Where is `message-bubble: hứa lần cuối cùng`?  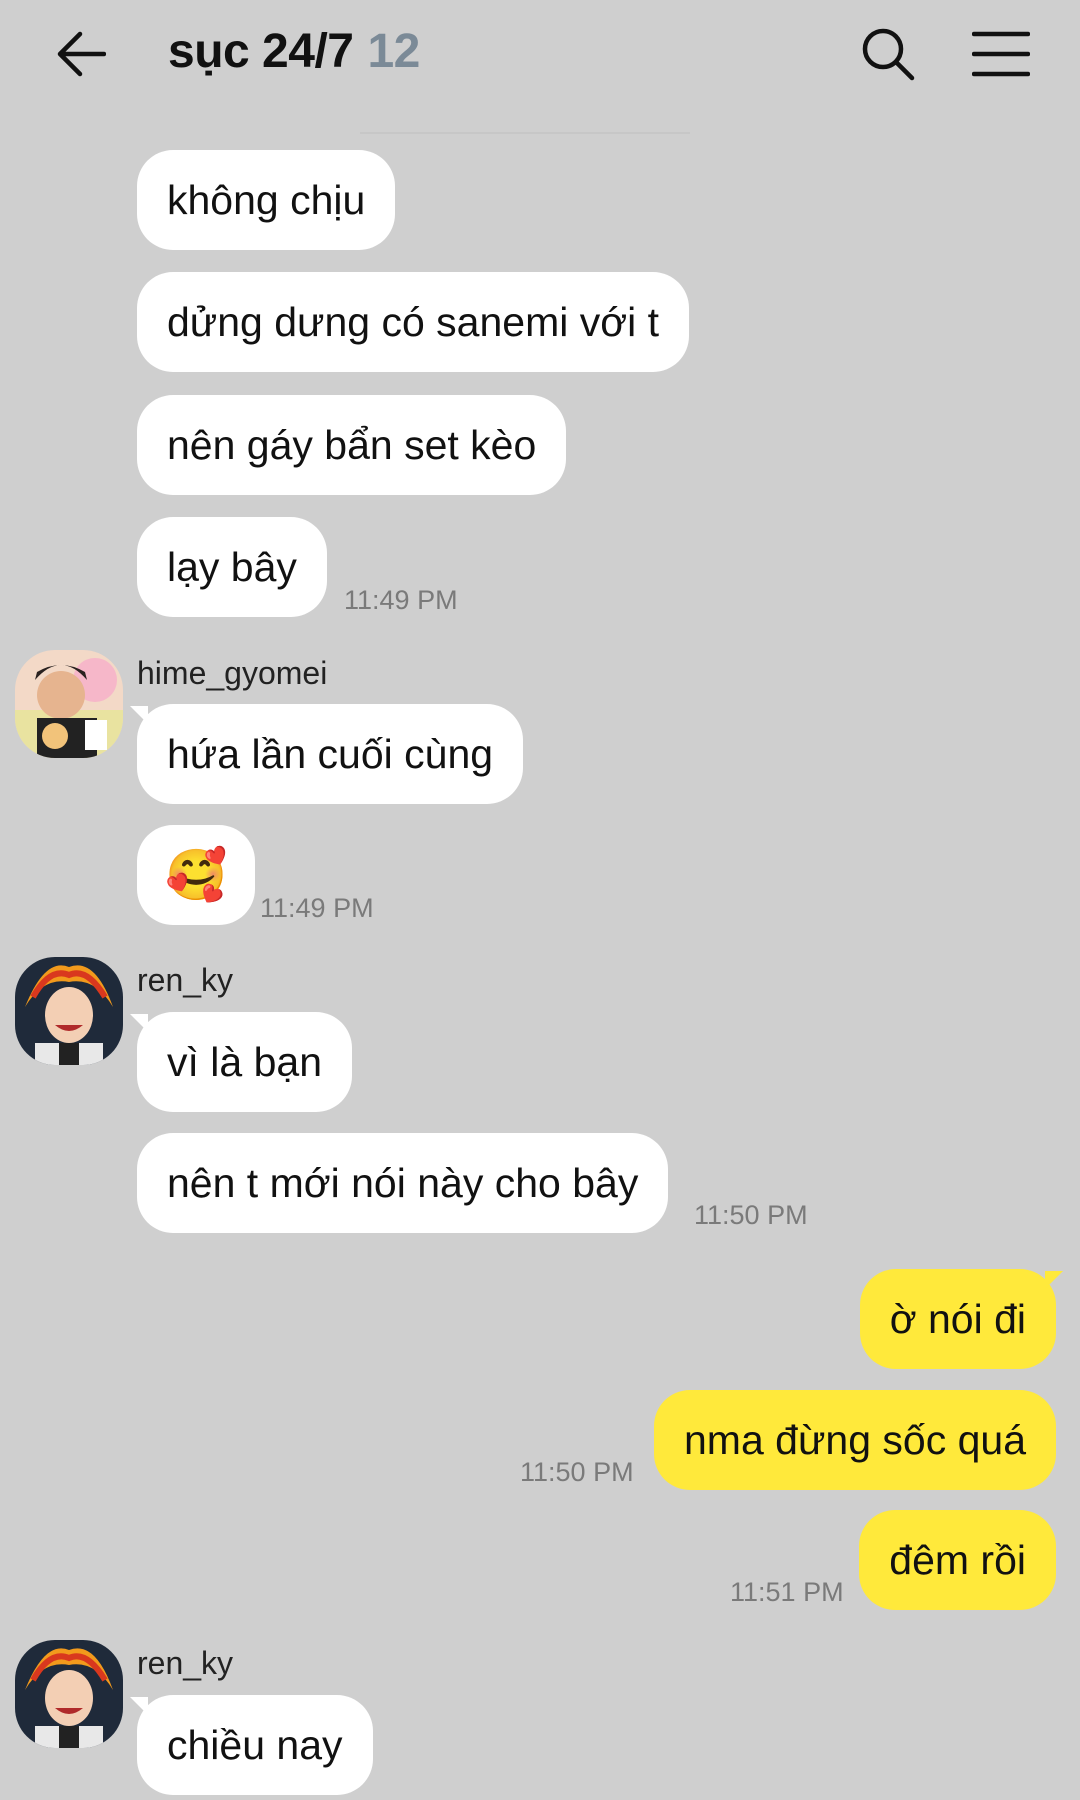
message-bubble: hứa lần cuối cùng is located at coordinates (330, 754).